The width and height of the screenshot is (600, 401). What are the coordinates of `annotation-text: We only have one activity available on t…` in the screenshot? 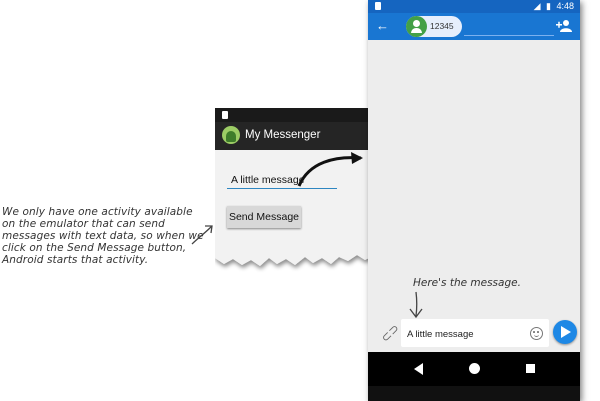 It's located at (107, 236).